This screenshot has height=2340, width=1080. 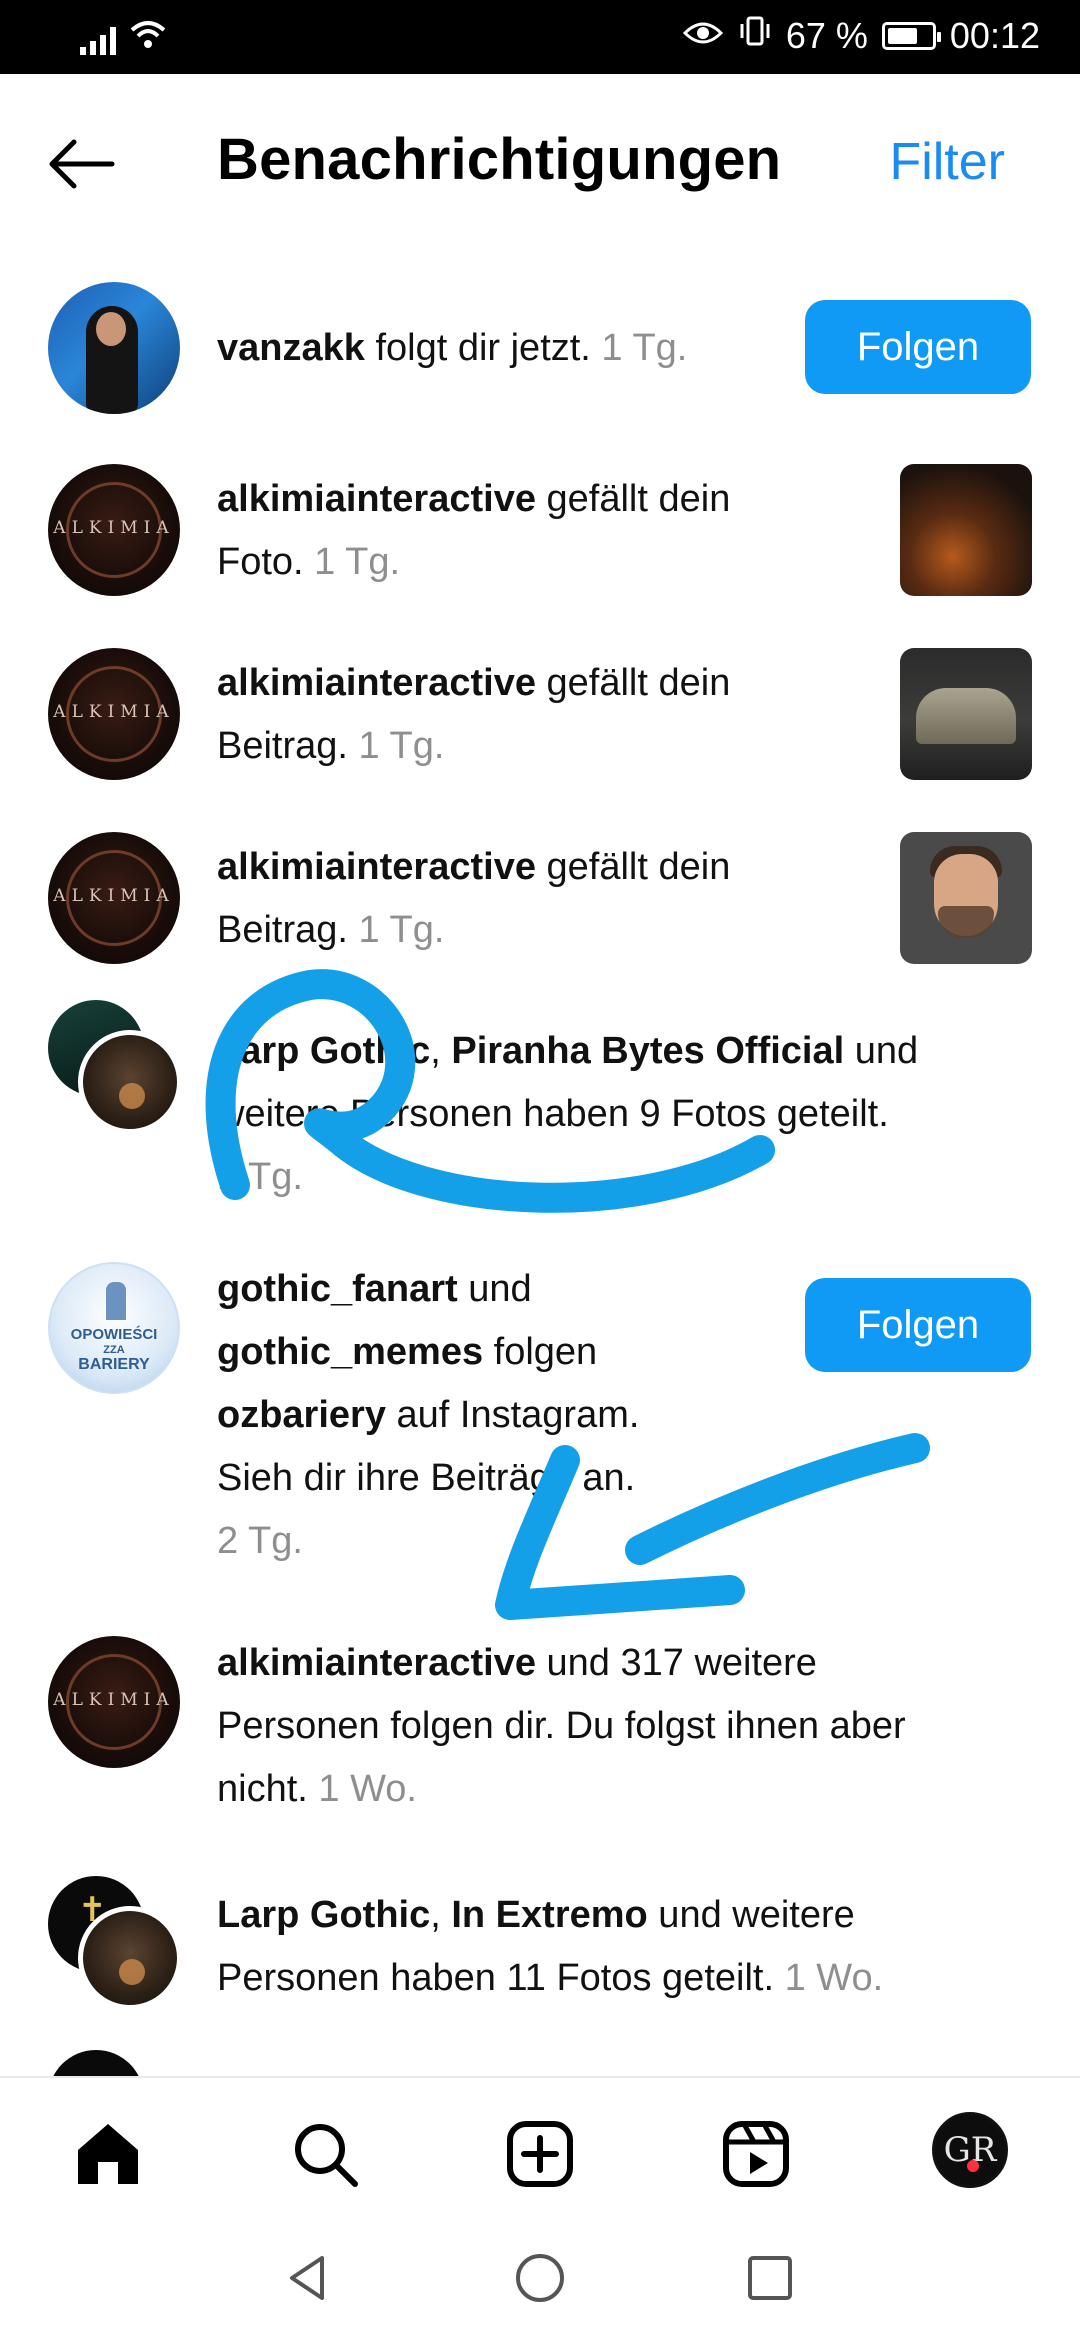 I want to click on system-recents-button, so click(x=770, y=2278).